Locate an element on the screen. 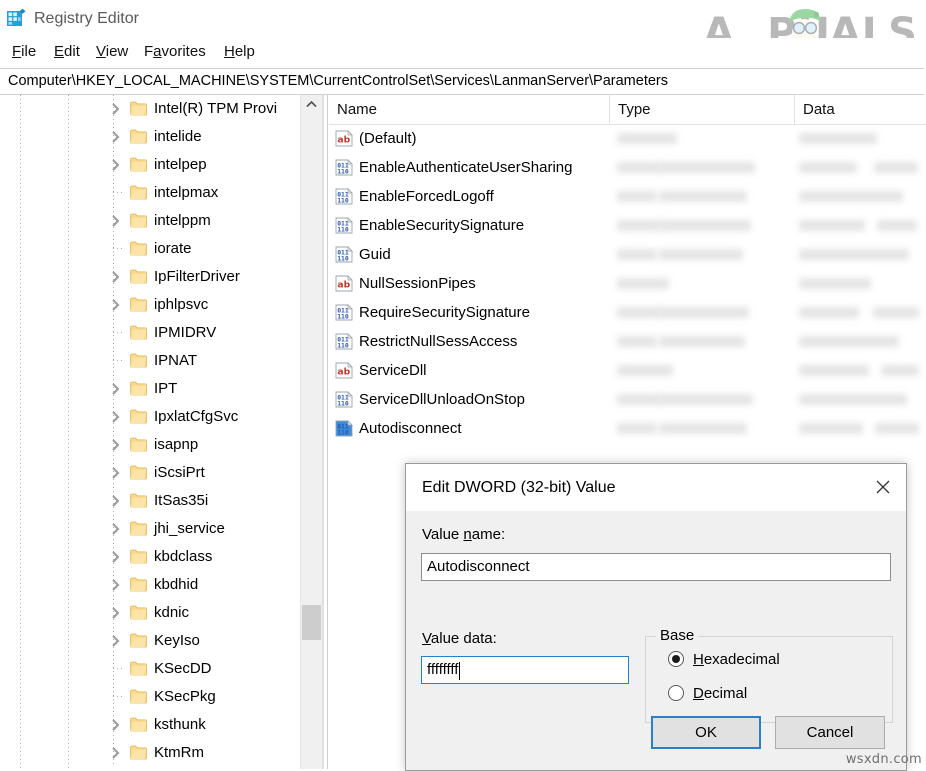 The image size is (926, 771). tree-item-iphlpsvc: iphlpsvc is located at coordinates (161, 305).